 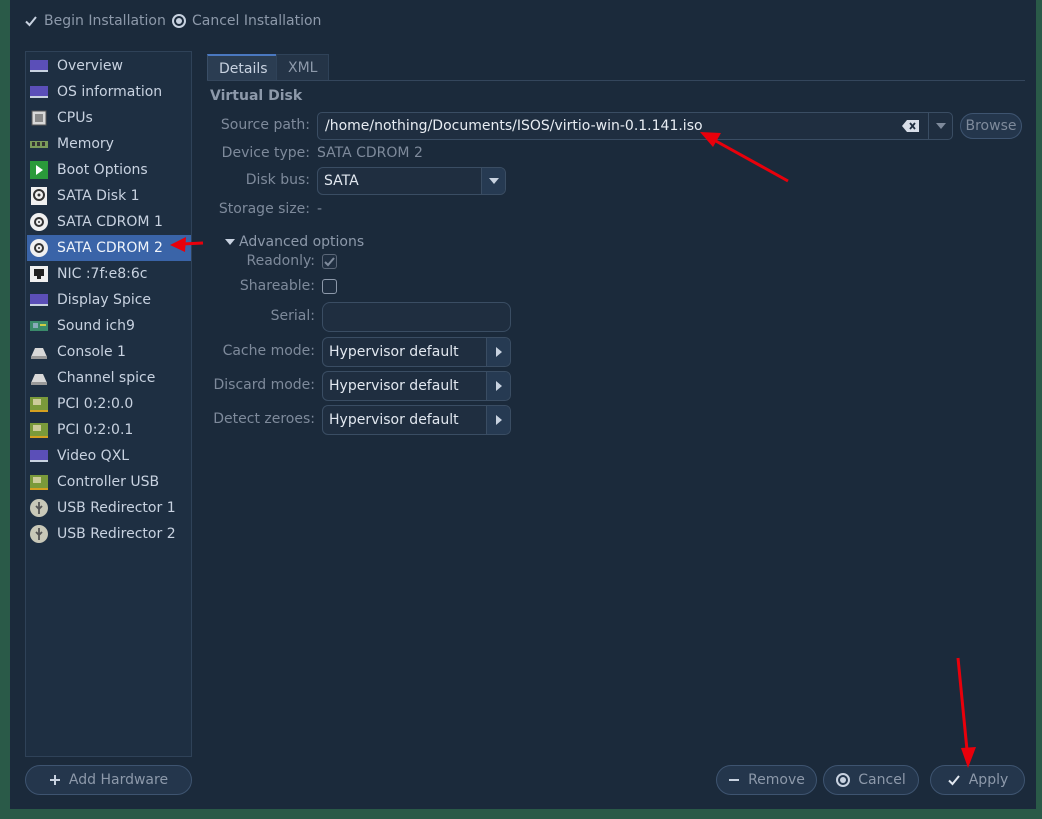 I want to click on cache-mode-label: Cache mode:, so click(x=268, y=351).